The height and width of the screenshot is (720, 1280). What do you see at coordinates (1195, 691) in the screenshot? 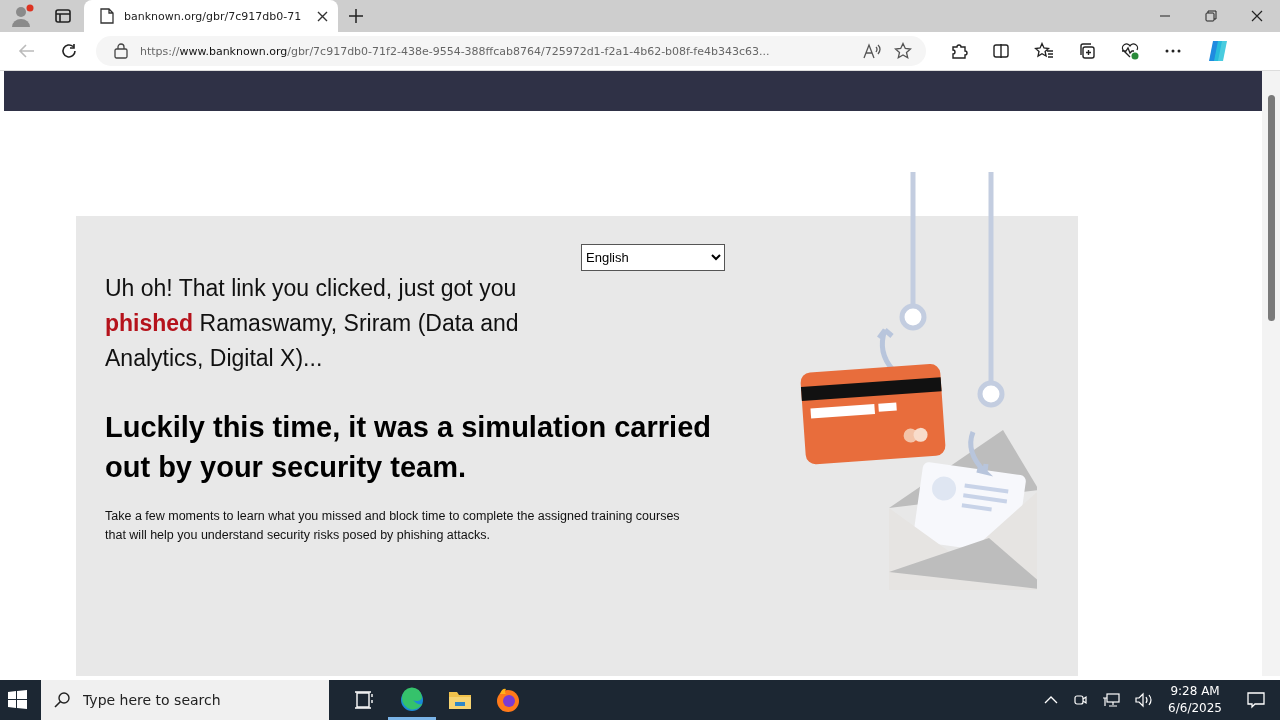
I see `clock-time: 9:28 AM` at bounding box center [1195, 691].